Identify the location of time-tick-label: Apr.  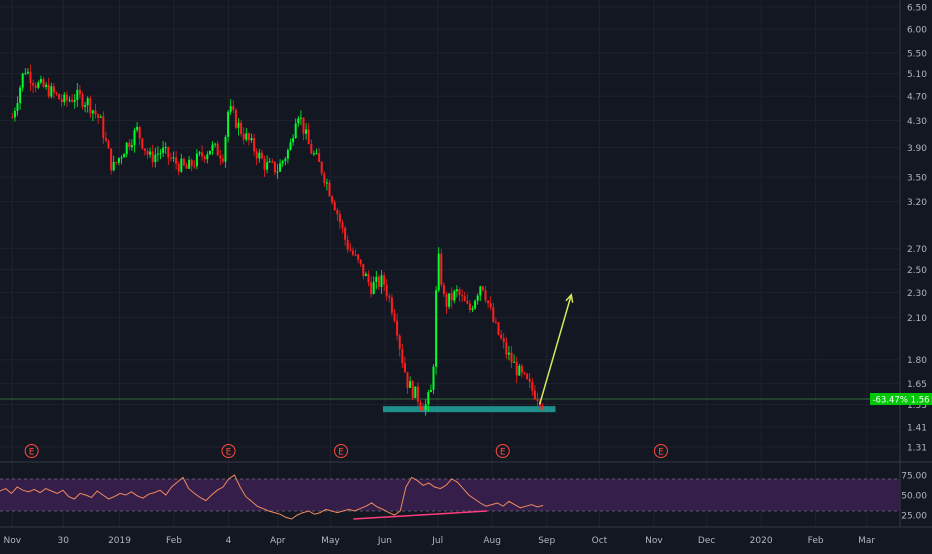
(278, 541).